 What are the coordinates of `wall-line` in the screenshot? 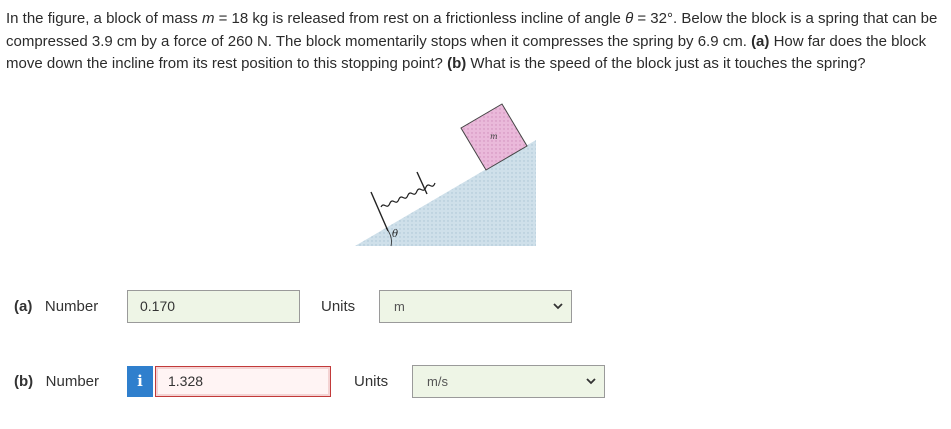 It's located at (379, 211).